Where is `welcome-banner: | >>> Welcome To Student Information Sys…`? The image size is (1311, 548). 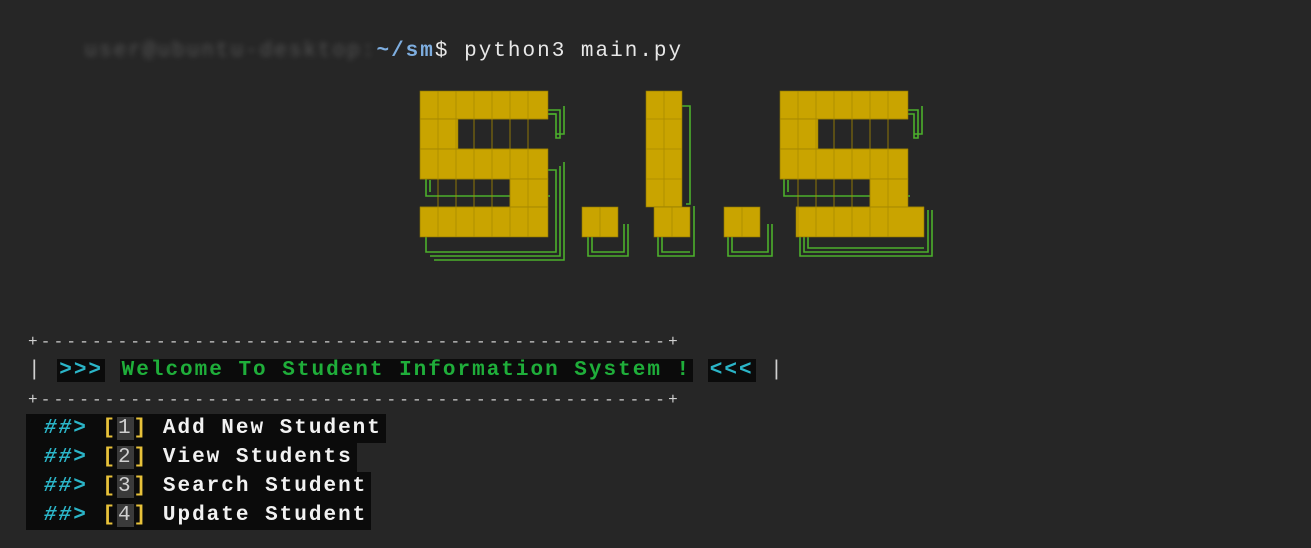 welcome-banner: | >>> Welcome To Student Information Sys… is located at coordinates (406, 370).